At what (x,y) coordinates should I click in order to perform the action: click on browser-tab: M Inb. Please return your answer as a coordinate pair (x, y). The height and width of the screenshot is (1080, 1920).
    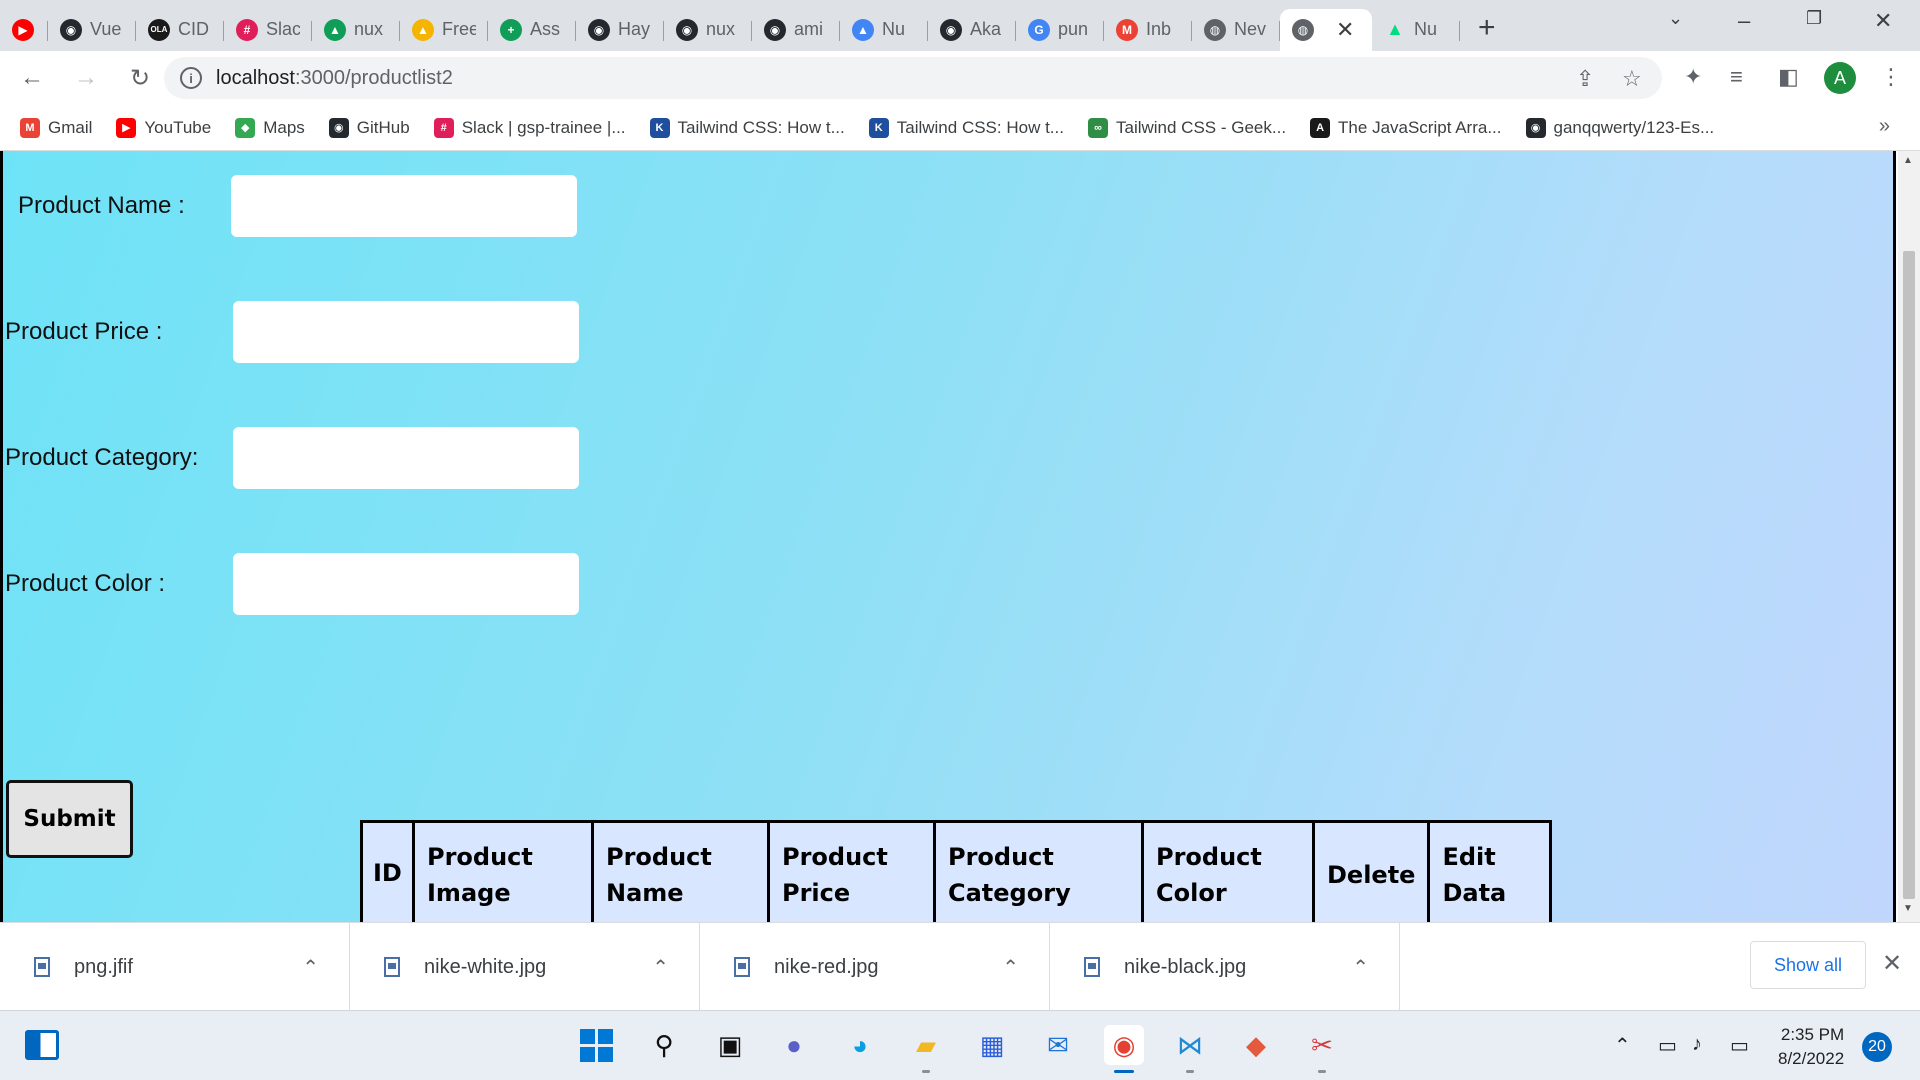
    Looking at the image, I should click on (1148, 30).